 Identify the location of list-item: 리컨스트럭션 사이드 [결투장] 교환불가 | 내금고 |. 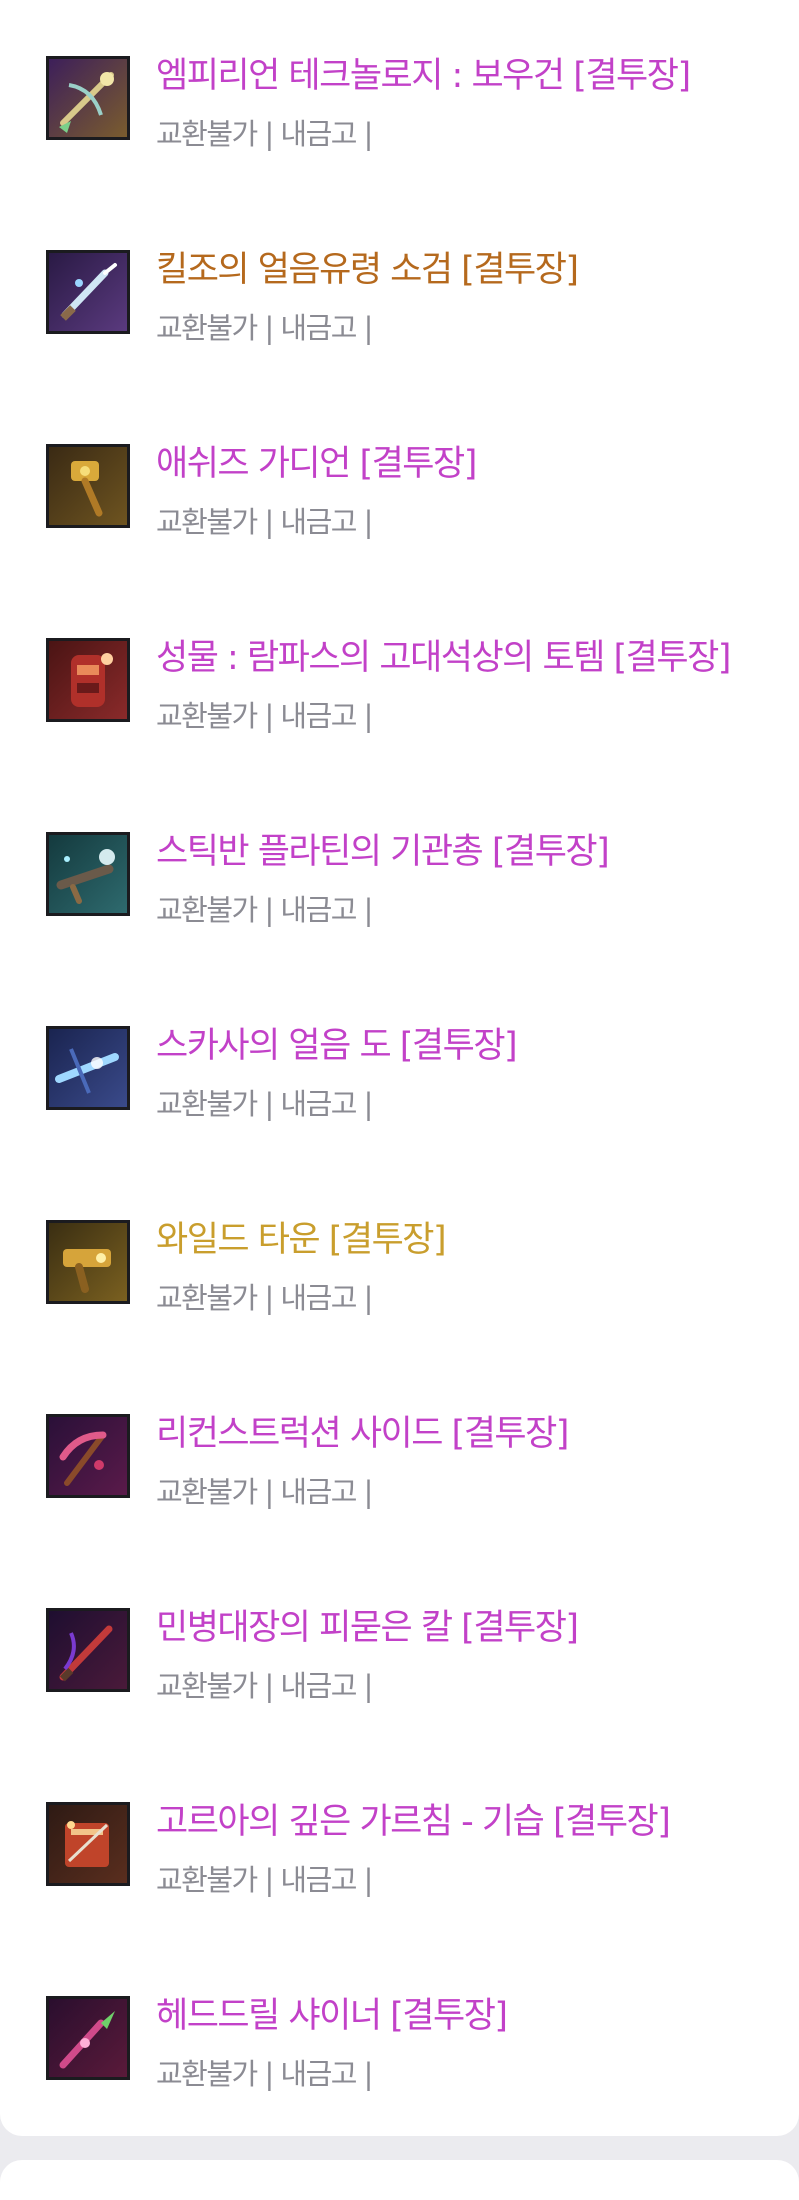
(399, 1449).